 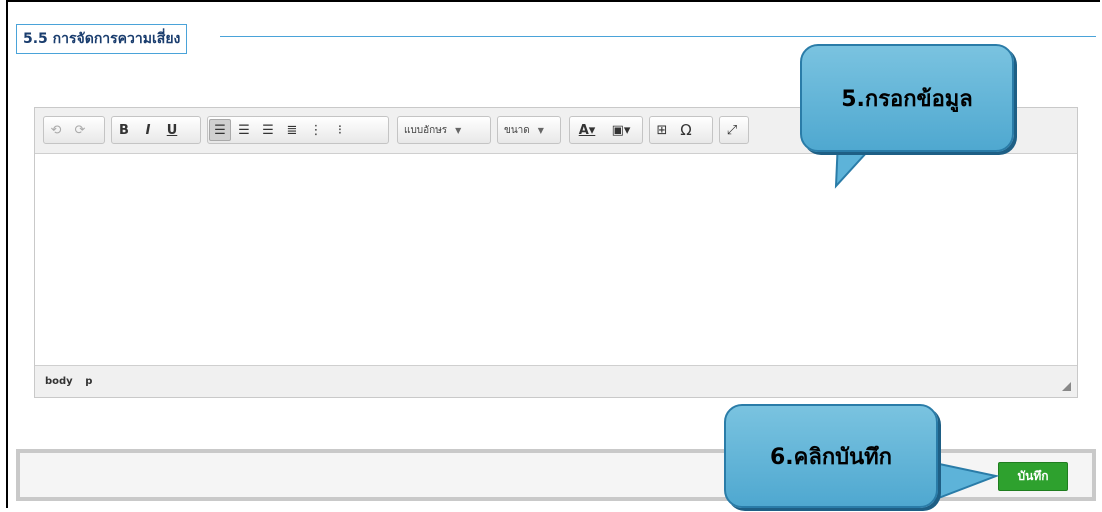 I want to click on align-justify-icon: ≣, so click(x=292, y=130).